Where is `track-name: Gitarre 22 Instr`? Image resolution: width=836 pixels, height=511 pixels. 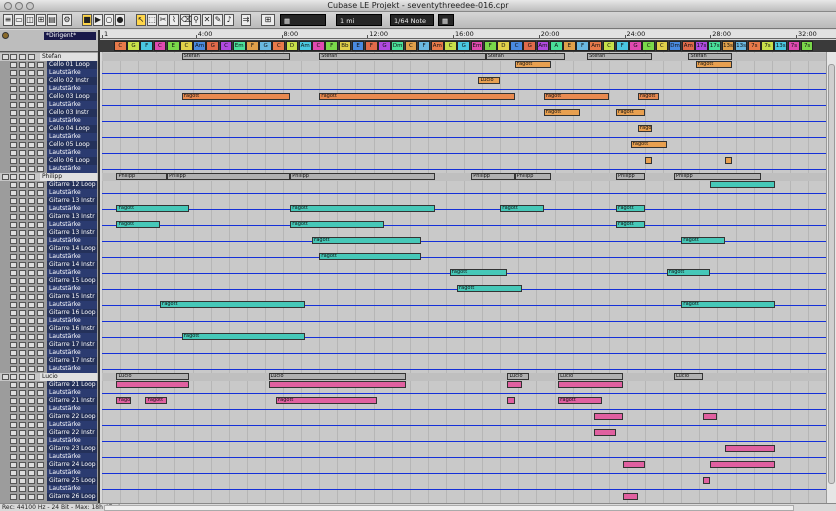 track-name: Gitarre 22 Instr is located at coordinates (72, 433).